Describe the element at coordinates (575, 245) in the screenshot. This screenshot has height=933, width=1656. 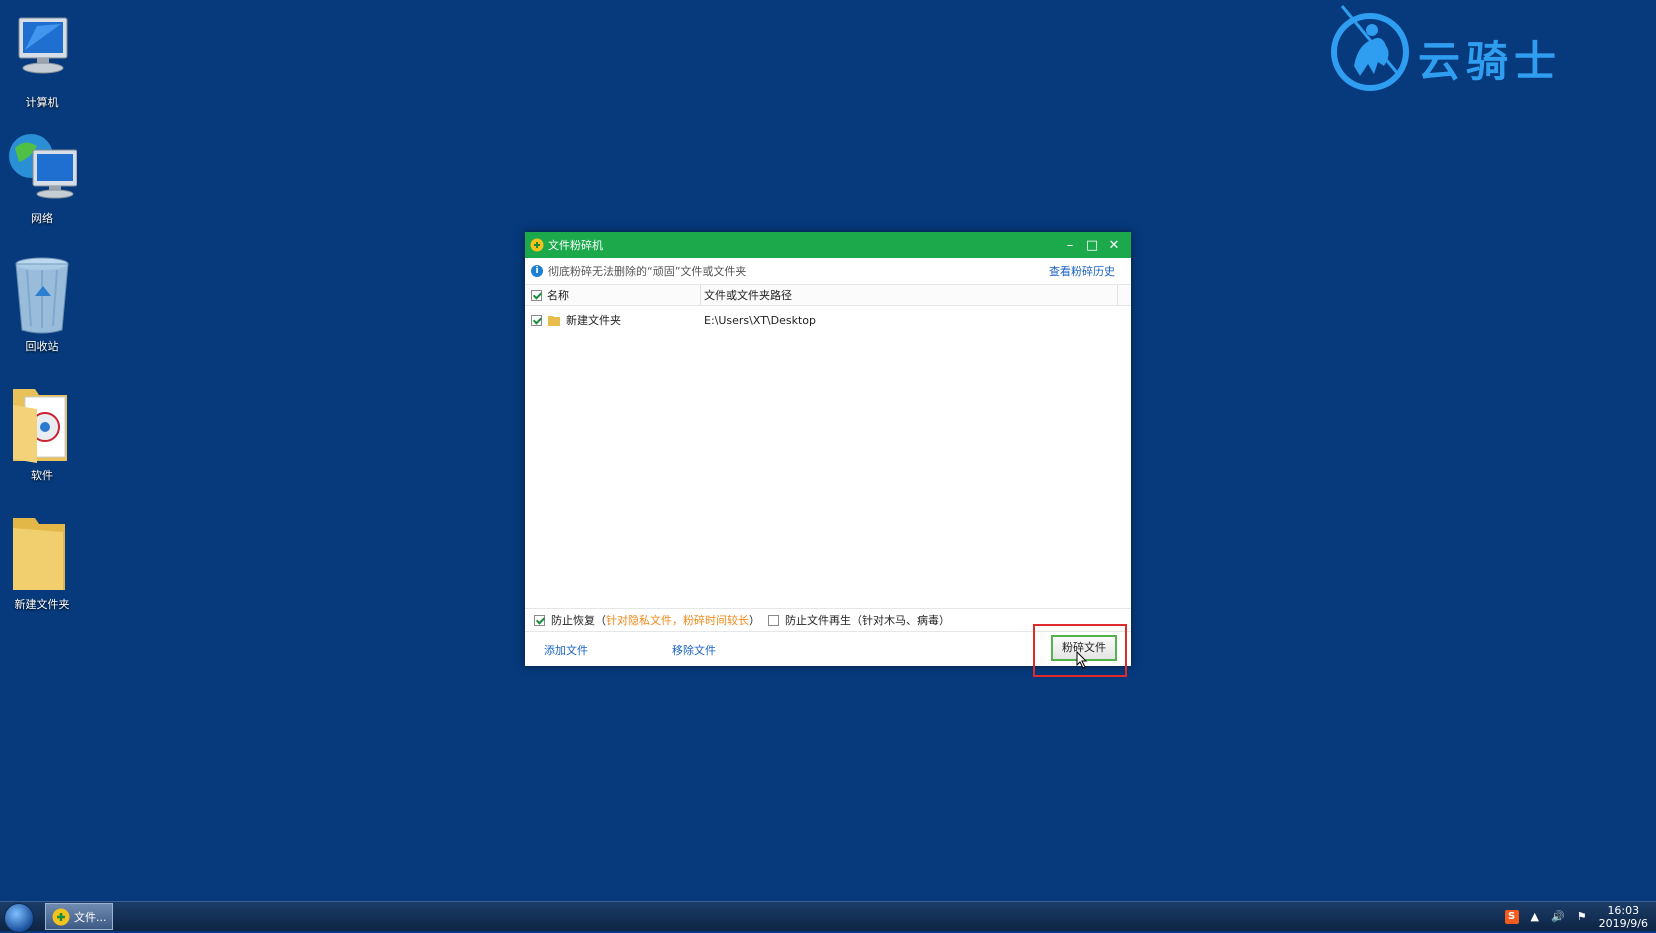
I see `window-title: 文件粉碎机` at that location.